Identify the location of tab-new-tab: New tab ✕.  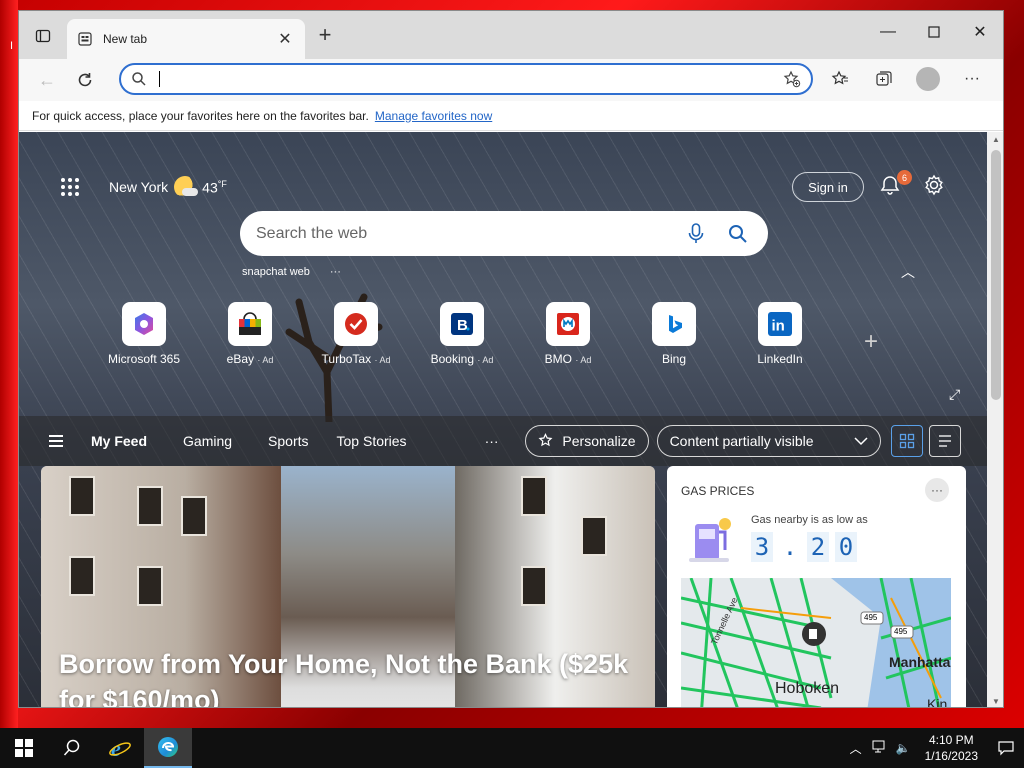
(186, 39).